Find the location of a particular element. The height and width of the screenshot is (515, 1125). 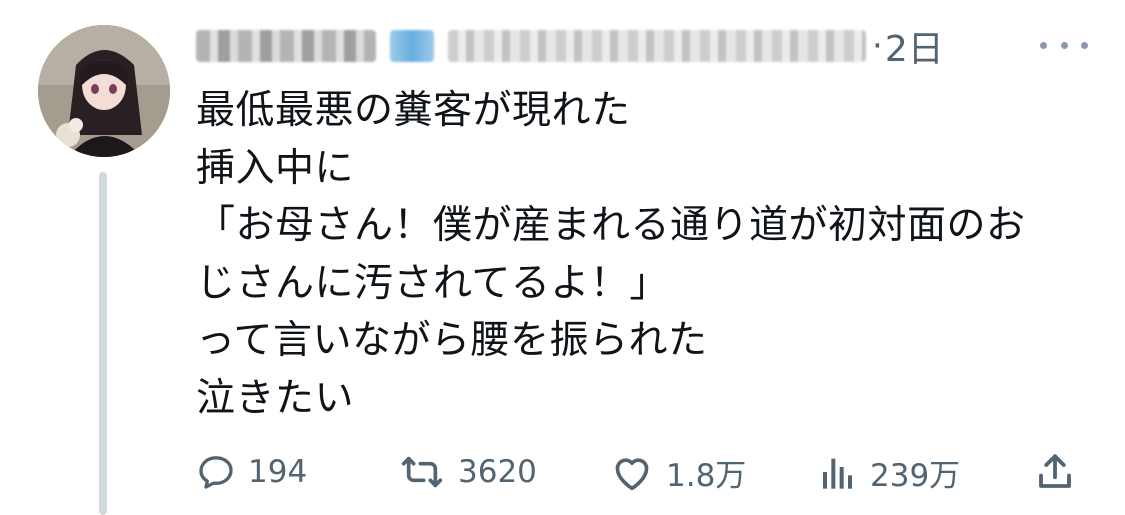

tweet-line: 挿入中に is located at coordinates (275, 168).